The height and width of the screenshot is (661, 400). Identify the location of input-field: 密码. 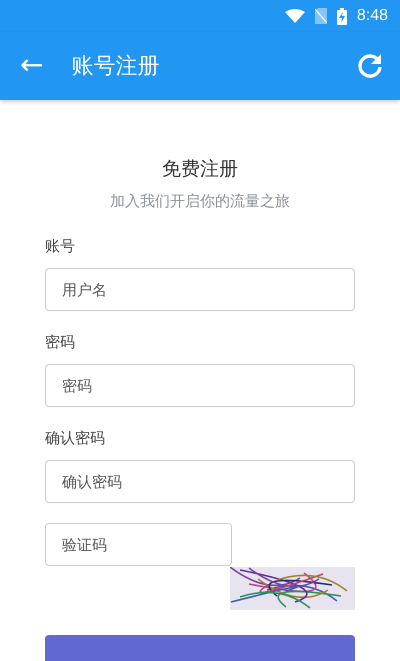
(200, 385).